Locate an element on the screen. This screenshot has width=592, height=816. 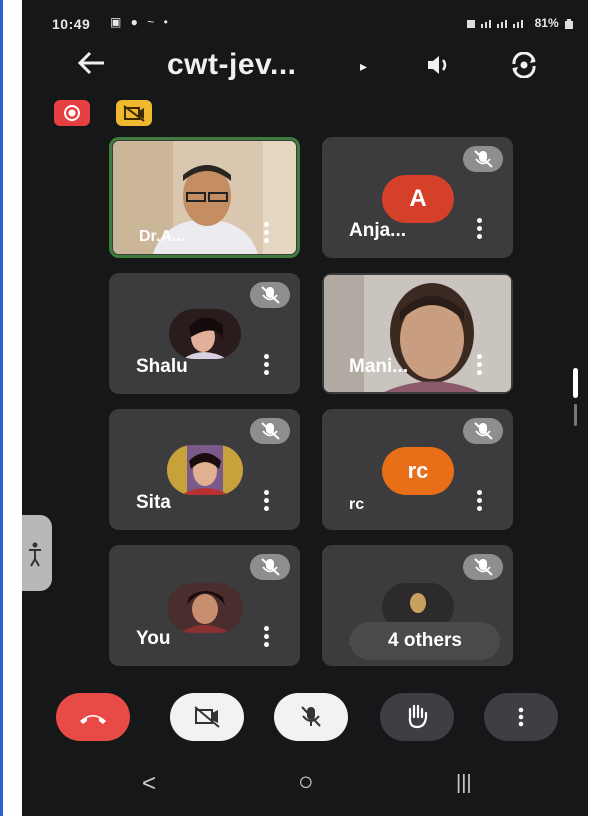
more-vert-icon is located at coordinates (521, 717).